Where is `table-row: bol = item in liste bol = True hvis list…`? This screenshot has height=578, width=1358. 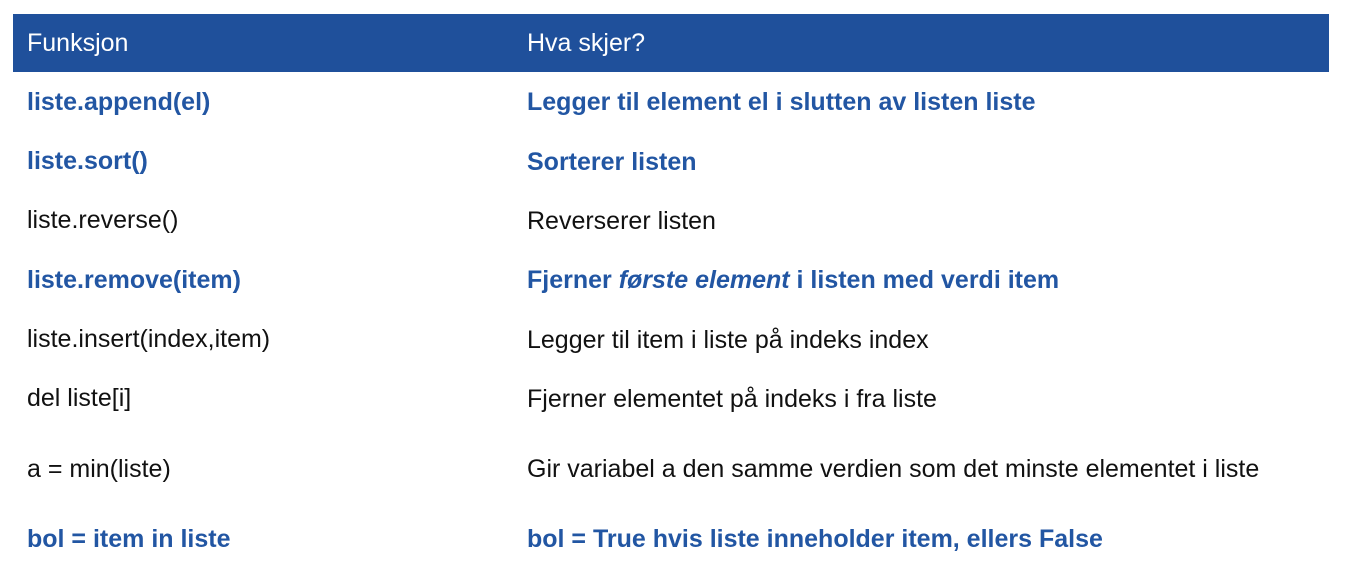
table-row: bol = item in liste bol = True hvis list… is located at coordinates (671, 539).